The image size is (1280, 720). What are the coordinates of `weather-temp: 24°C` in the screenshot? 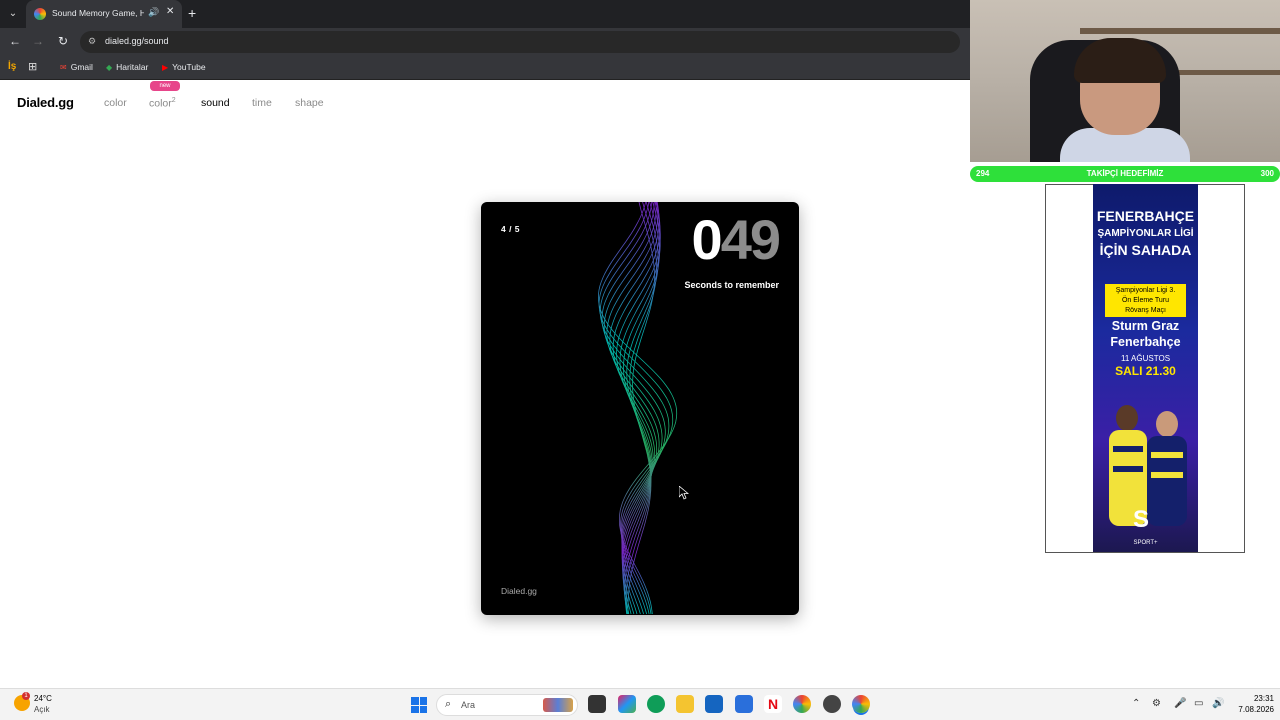 It's located at (43, 698).